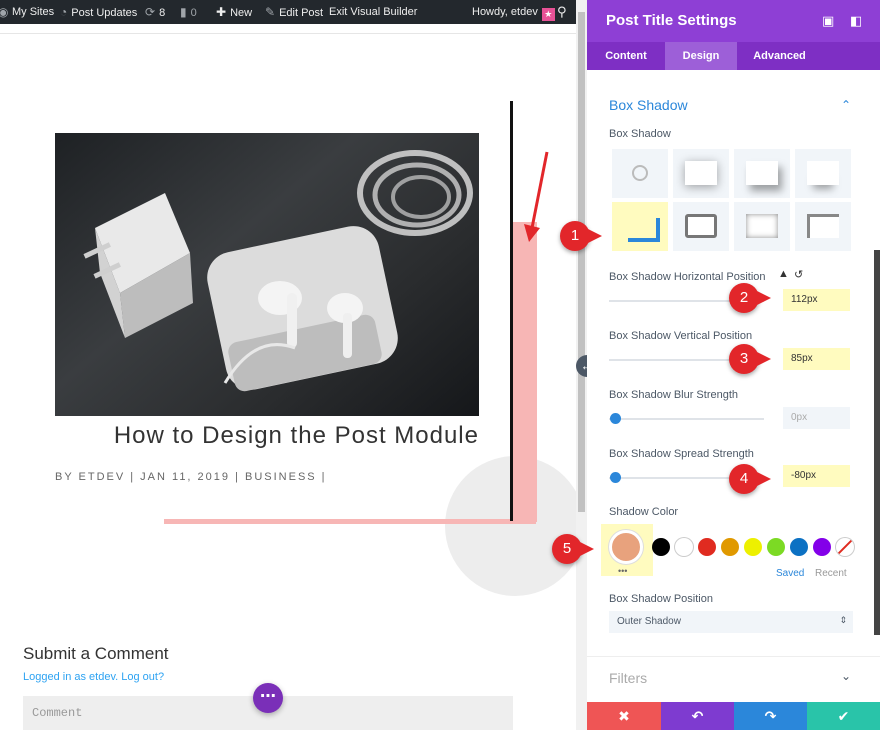 The height and width of the screenshot is (730, 880). Describe the element at coordinates (744, 479) in the screenshot. I see `annotation-marker-4: 4` at that location.